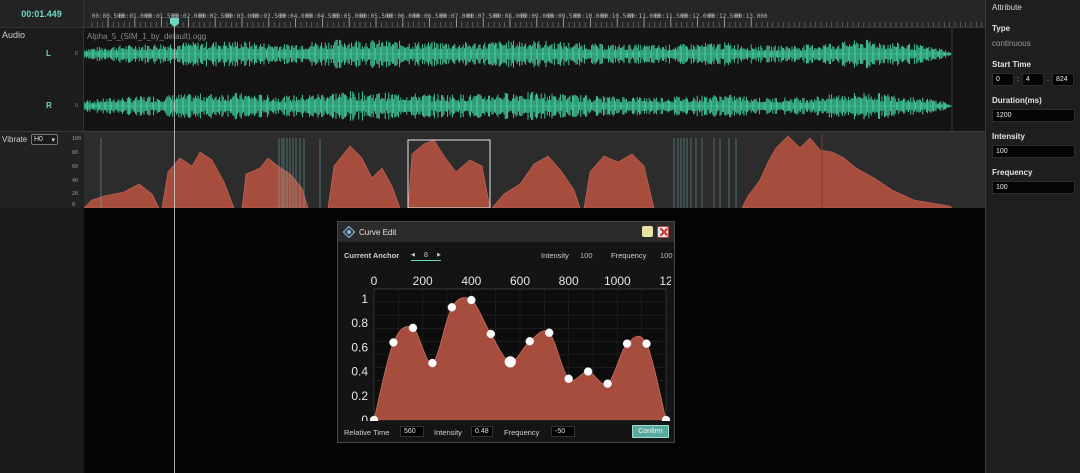  What do you see at coordinates (1063, 79) in the screenshot?
I see `start-time-ms-input: 824` at bounding box center [1063, 79].